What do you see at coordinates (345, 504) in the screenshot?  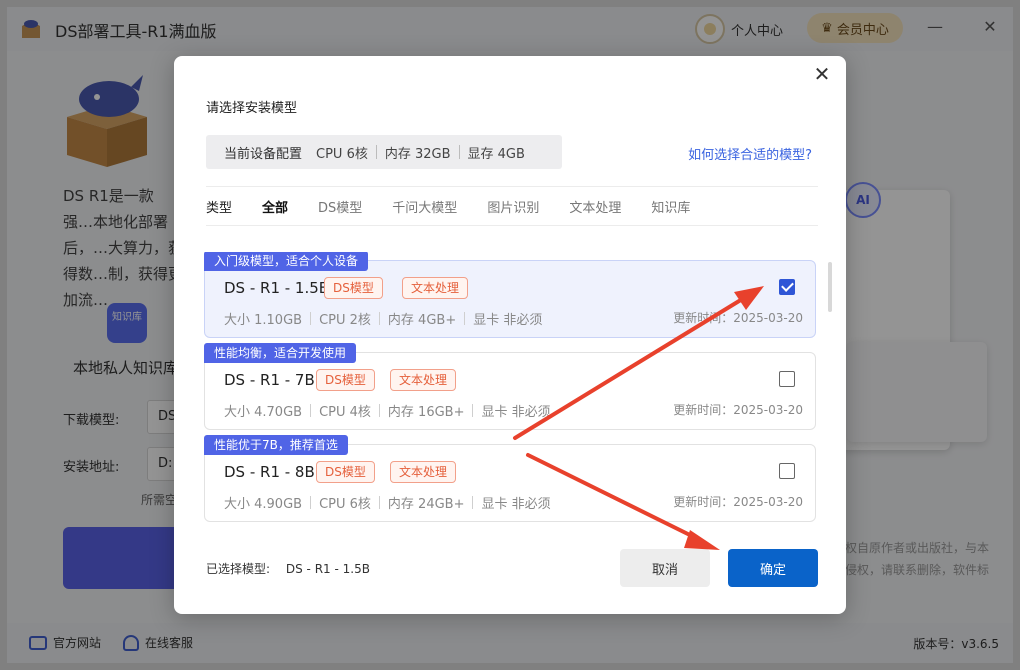 I see `model-cpu: CPU 6核` at bounding box center [345, 504].